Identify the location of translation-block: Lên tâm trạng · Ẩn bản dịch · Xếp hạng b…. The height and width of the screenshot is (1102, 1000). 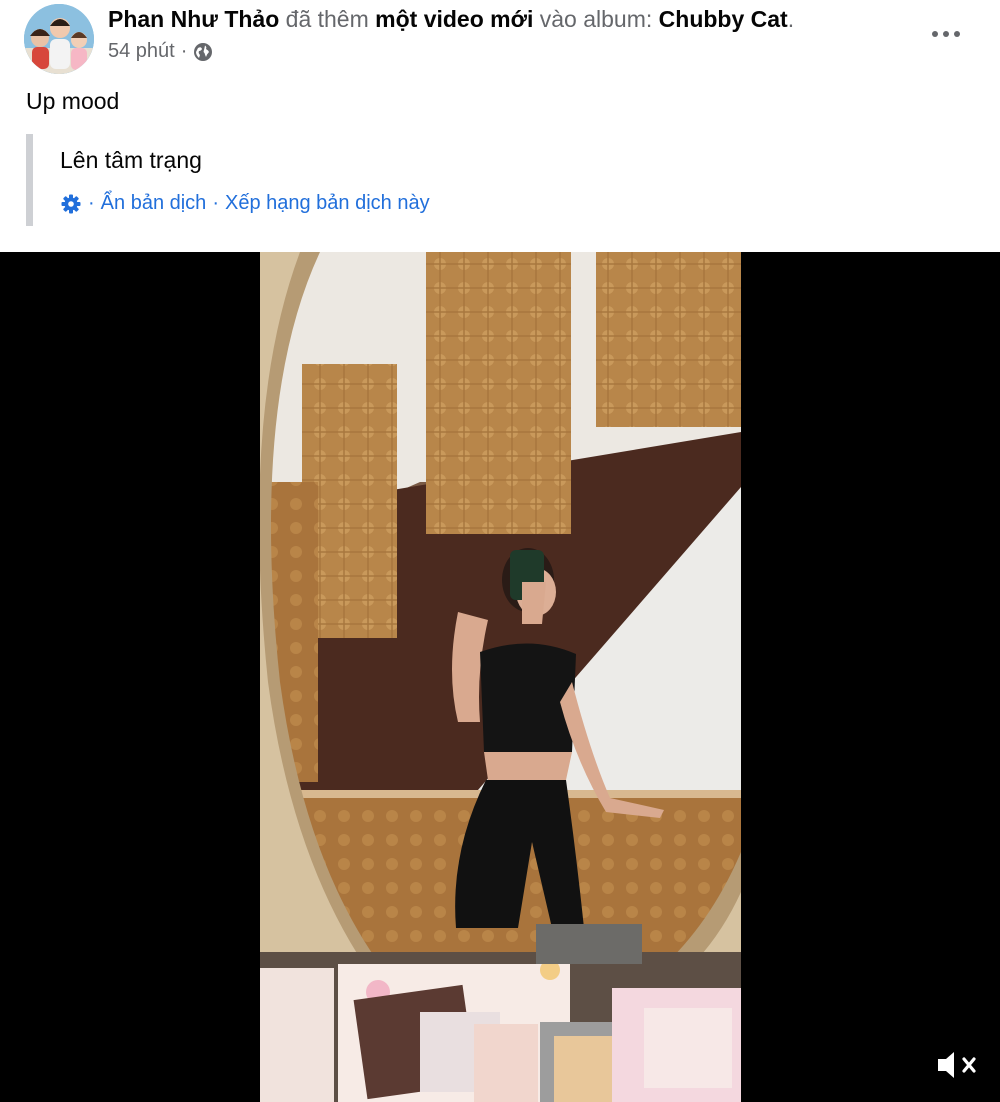
(329, 180).